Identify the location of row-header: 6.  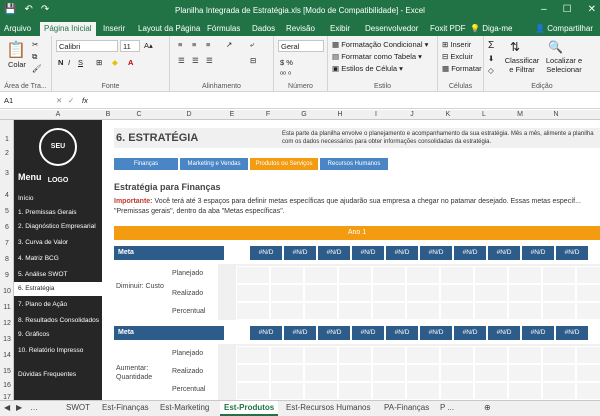
(7, 227).